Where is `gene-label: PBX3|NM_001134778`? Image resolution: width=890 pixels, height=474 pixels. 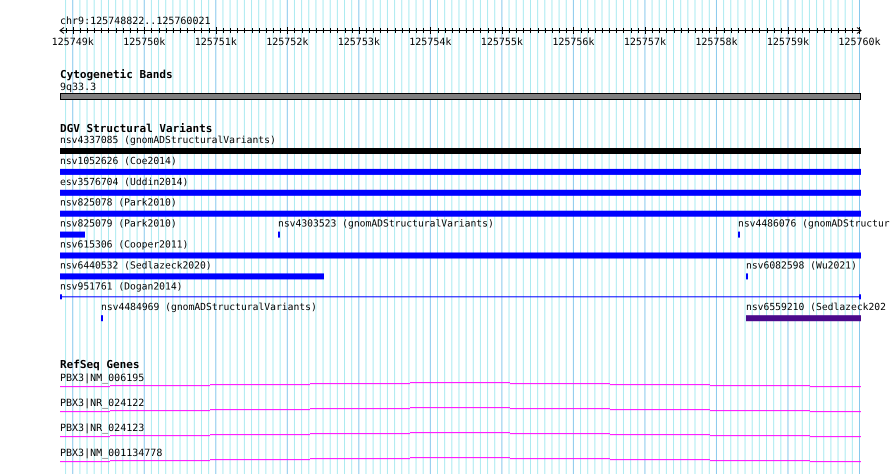 gene-label: PBX3|NM_001134778 is located at coordinates (111, 454).